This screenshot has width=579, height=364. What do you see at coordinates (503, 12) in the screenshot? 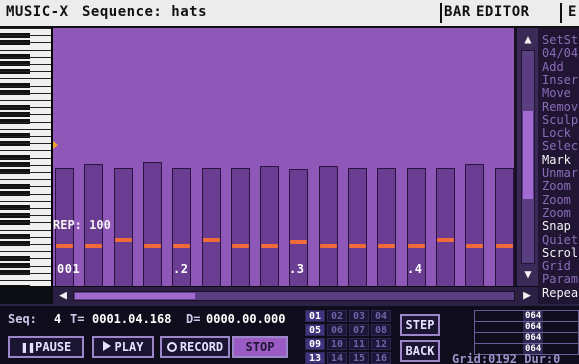
I see `editor-label: EDITOR` at bounding box center [503, 12].